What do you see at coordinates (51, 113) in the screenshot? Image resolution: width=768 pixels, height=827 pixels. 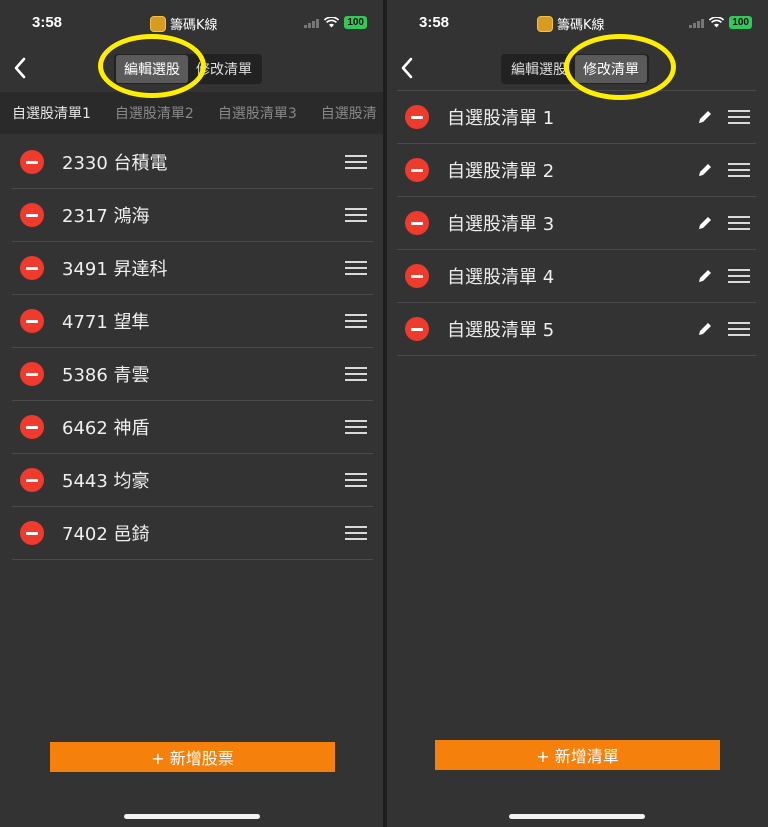 I see `tab-watchlist-1: 自選股清單1` at bounding box center [51, 113].